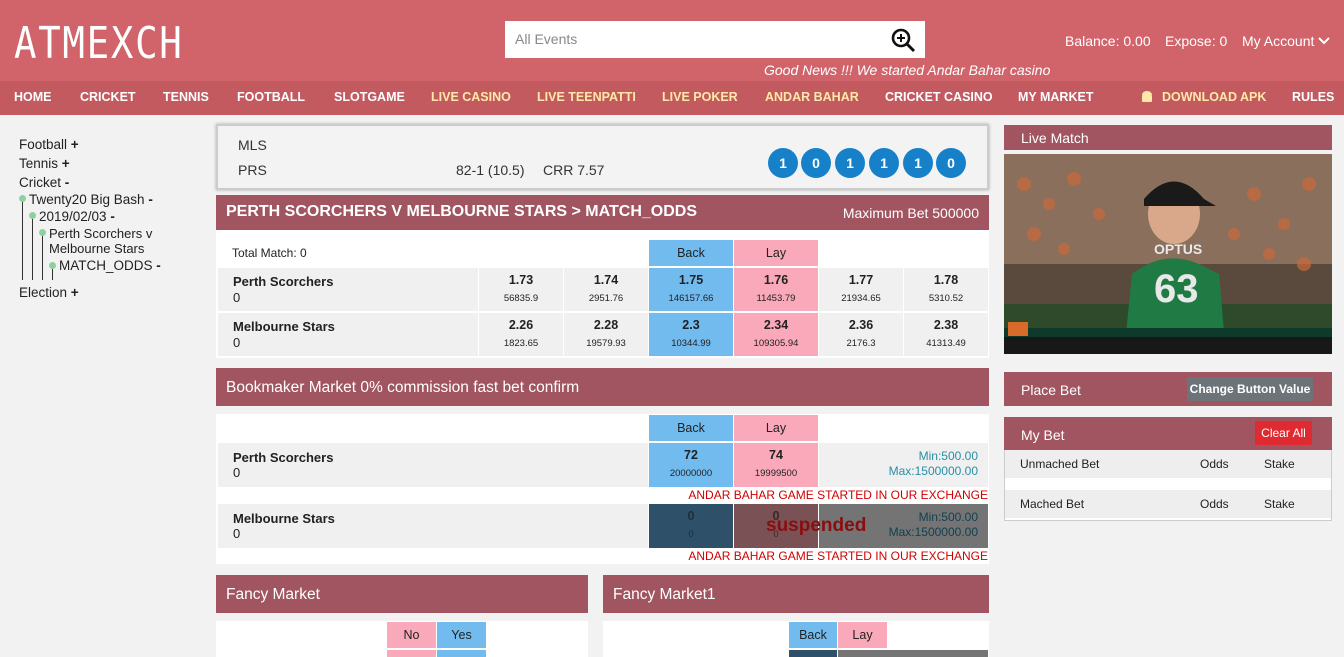  Describe the element at coordinates (1214, 464) in the screenshot. I see `odds-label: Odds` at that location.